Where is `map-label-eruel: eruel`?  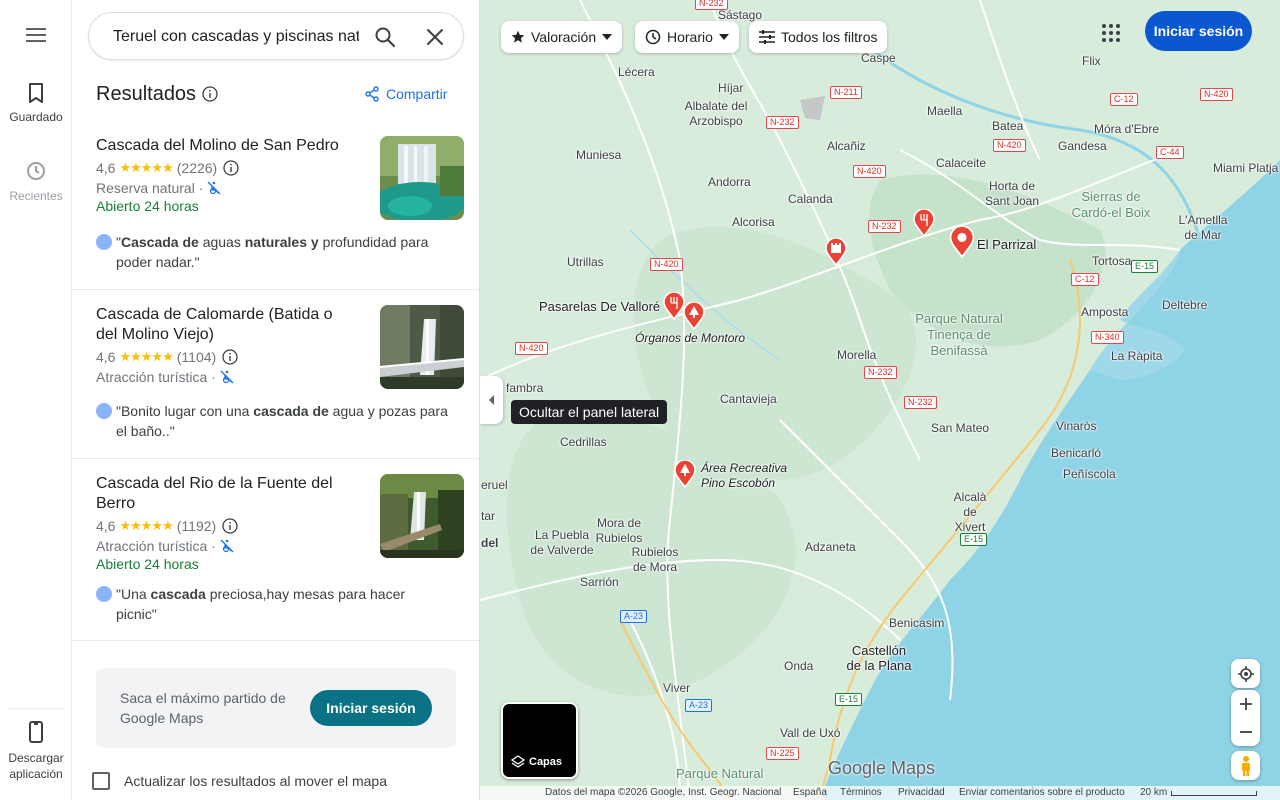 map-label-eruel: eruel is located at coordinates (494, 485).